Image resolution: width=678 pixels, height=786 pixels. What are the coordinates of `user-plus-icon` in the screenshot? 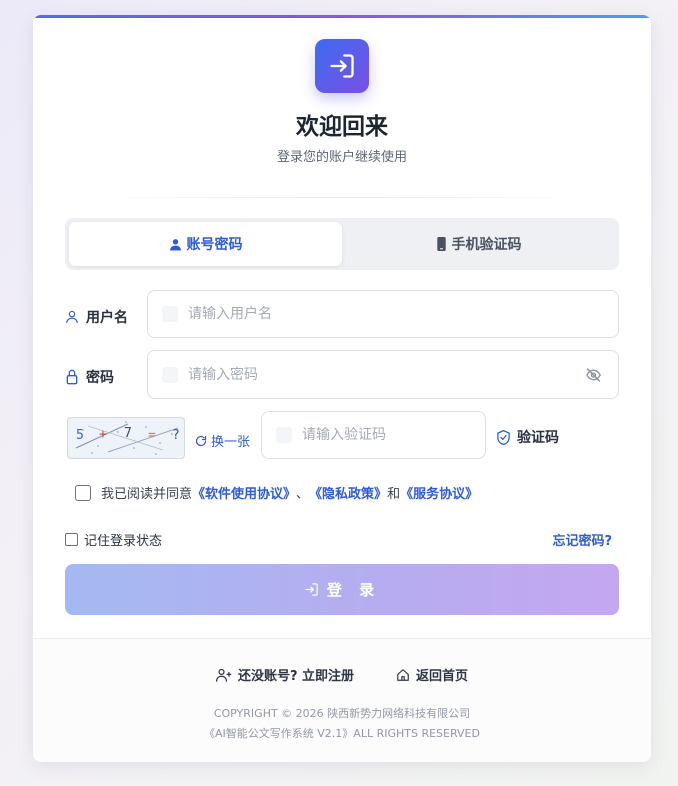 It's located at (223, 675).